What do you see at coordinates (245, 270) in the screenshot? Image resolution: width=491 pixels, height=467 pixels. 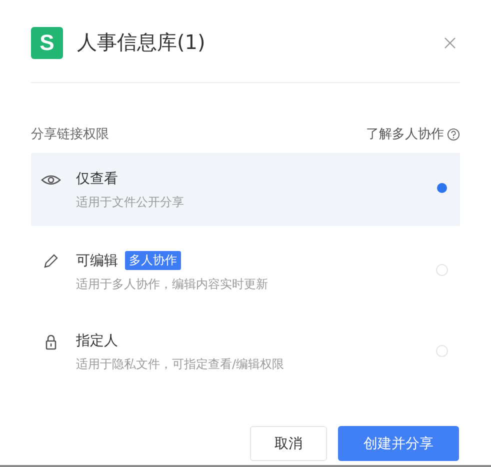 I see `permission-option: 可编辑 多人协作 适用于多人协作，编辑内容实时更新` at bounding box center [245, 270].